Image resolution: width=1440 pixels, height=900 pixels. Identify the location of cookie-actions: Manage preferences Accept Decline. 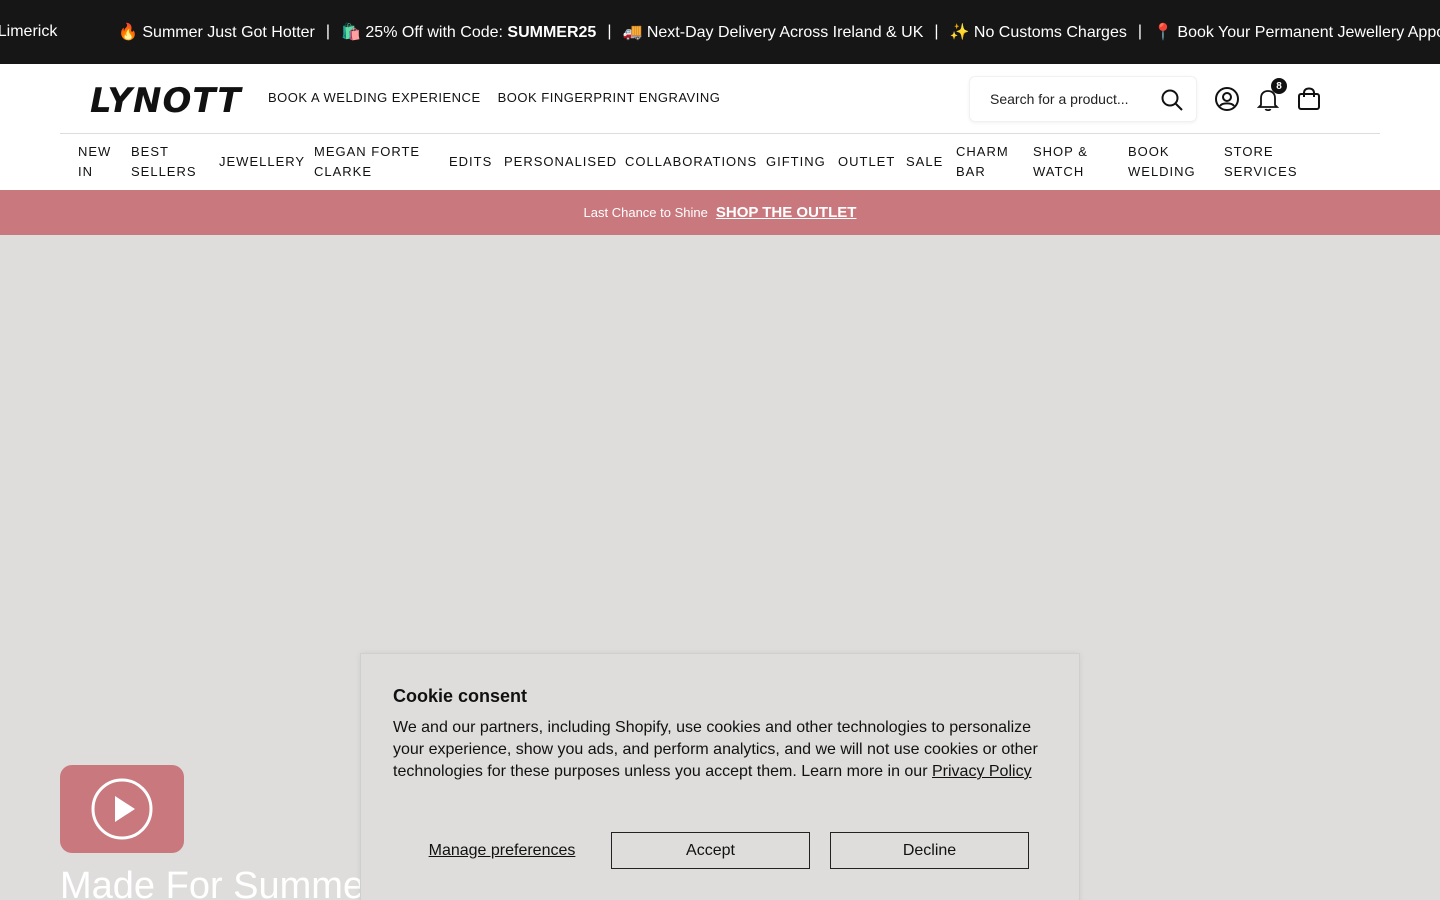
(711, 850).